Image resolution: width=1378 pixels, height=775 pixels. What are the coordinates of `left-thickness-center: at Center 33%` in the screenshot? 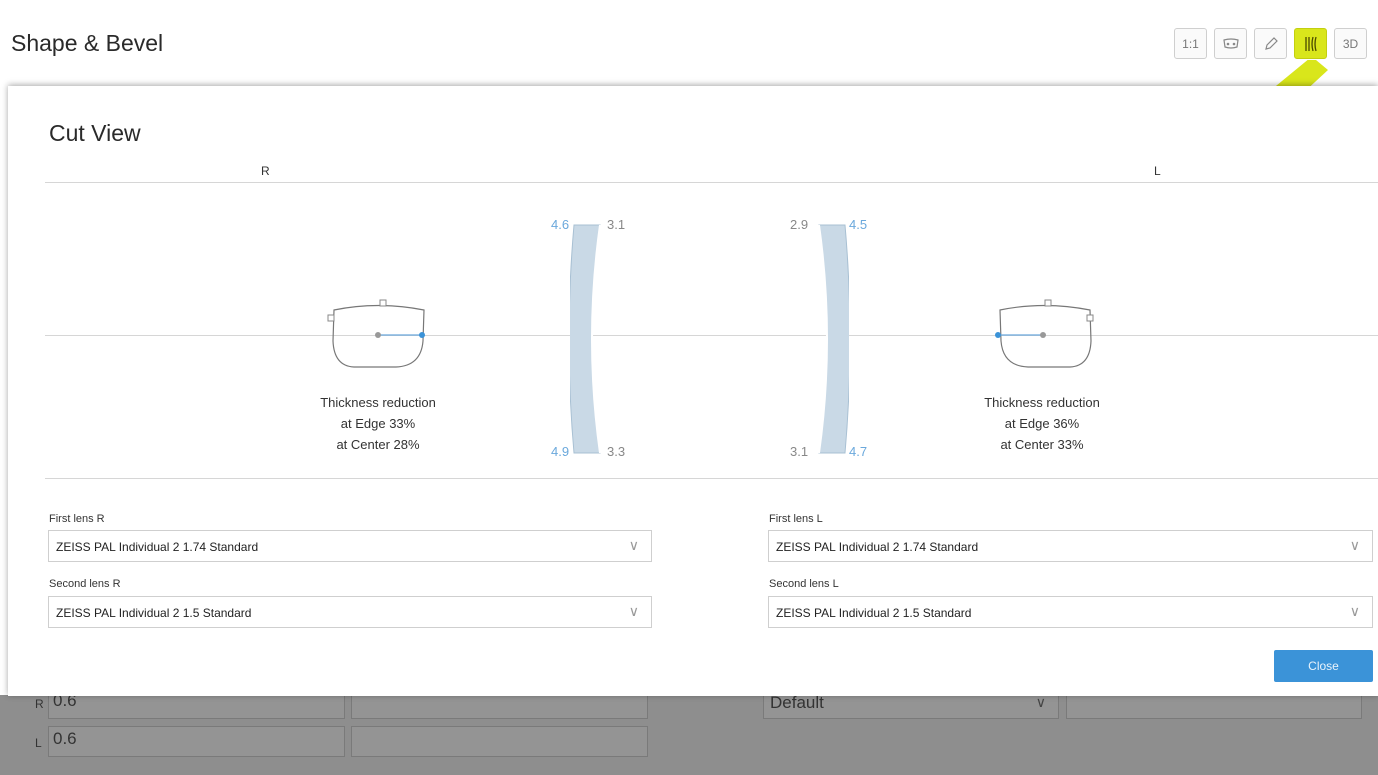 It's located at (1042, 444).